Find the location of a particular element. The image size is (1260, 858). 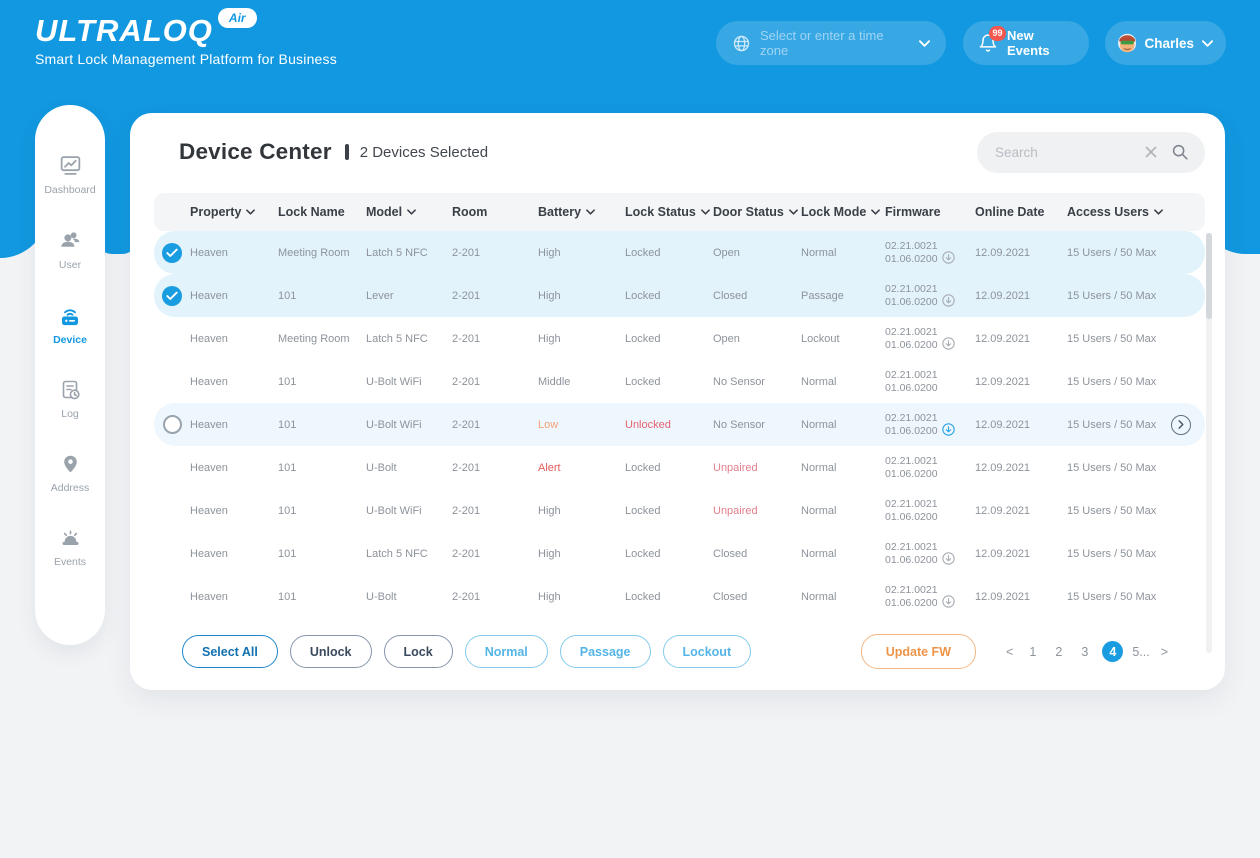

column-header-door-status: Door Status is located at coordinates (757, 212).